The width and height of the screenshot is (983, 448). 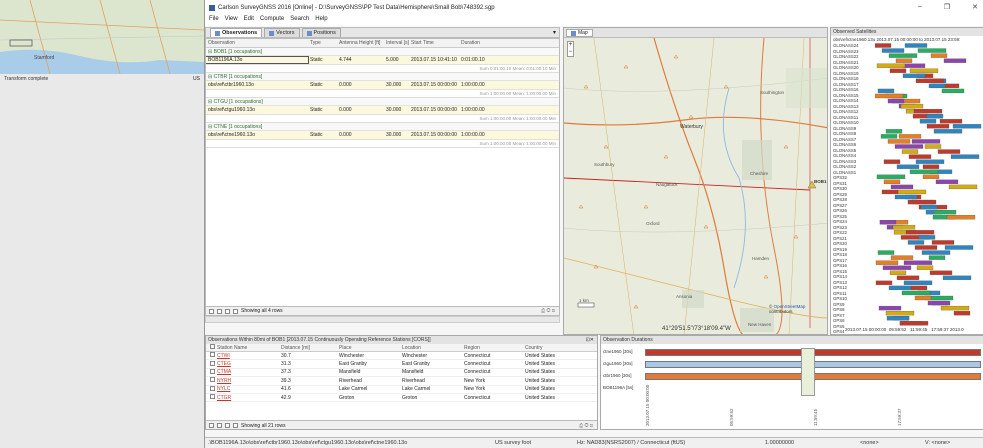 I want to click on column-header: Interval [s], so click(x=396, y=43).